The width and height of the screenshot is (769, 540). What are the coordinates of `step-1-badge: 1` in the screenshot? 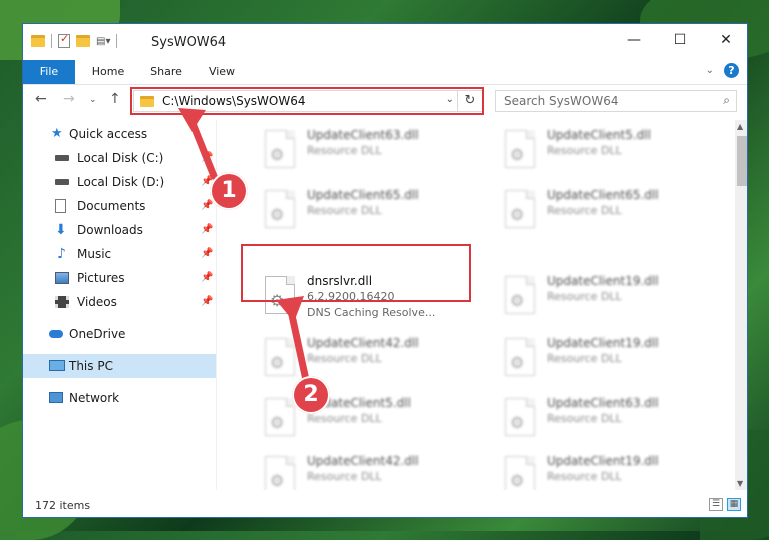 It's located at (229, 191).